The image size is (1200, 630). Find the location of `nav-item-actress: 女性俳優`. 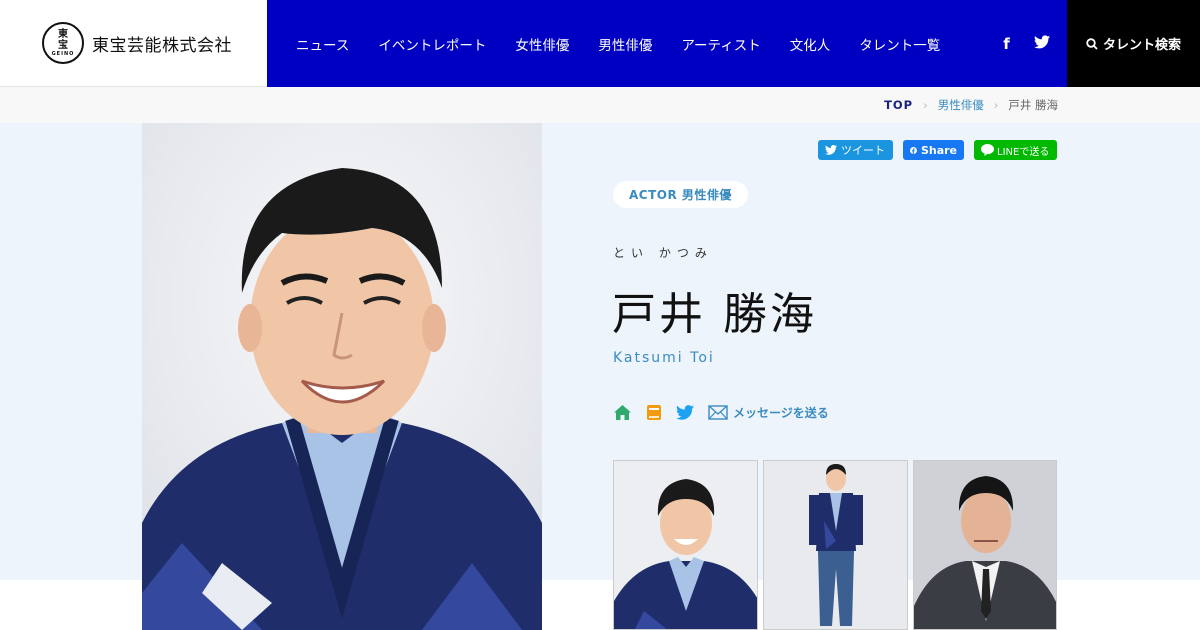

nav-item-actress: 女性俳優 is located at coordinates (542, 44).